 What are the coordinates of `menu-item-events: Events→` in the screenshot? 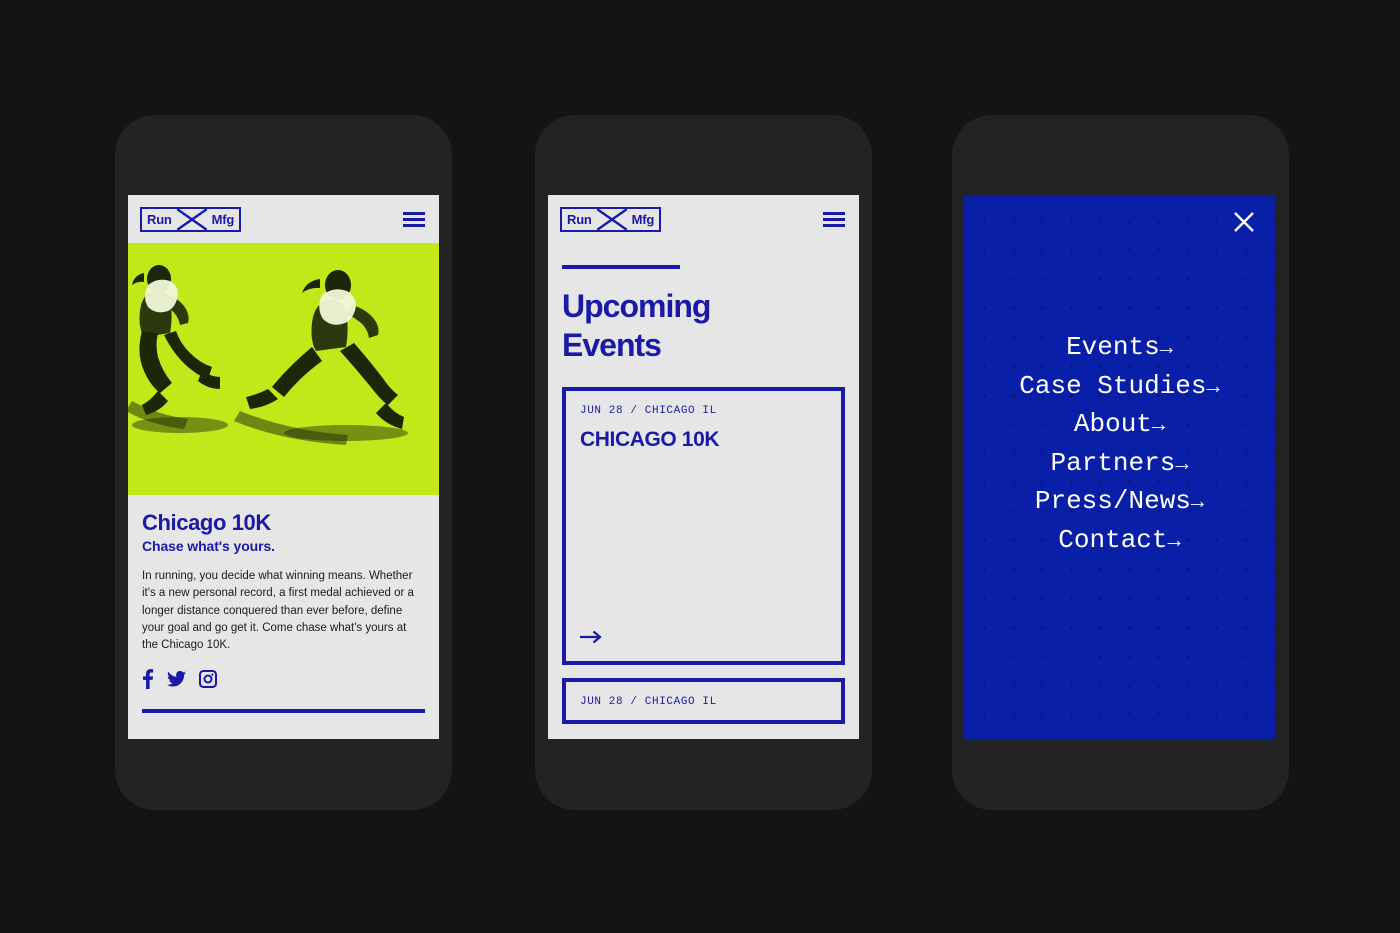 It's located at (1119, 347).